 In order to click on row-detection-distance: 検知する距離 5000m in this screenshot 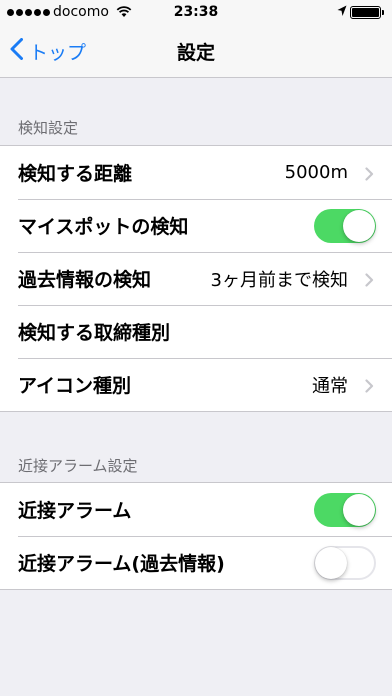, I will do `click(196, 172)`.